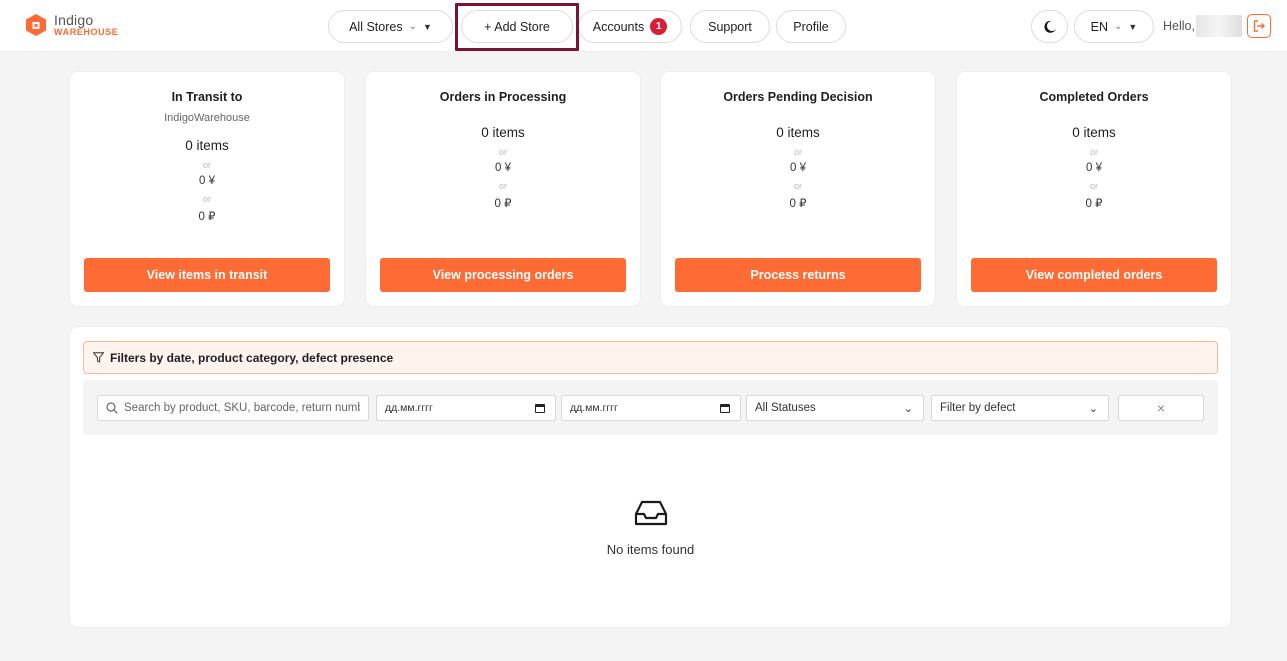 The image size is (1287, 661). What do you see at coordinates (835, 408) in the screenshot?
I see `status-select: All Statuses ⌄` at bounding box center [835, 408].